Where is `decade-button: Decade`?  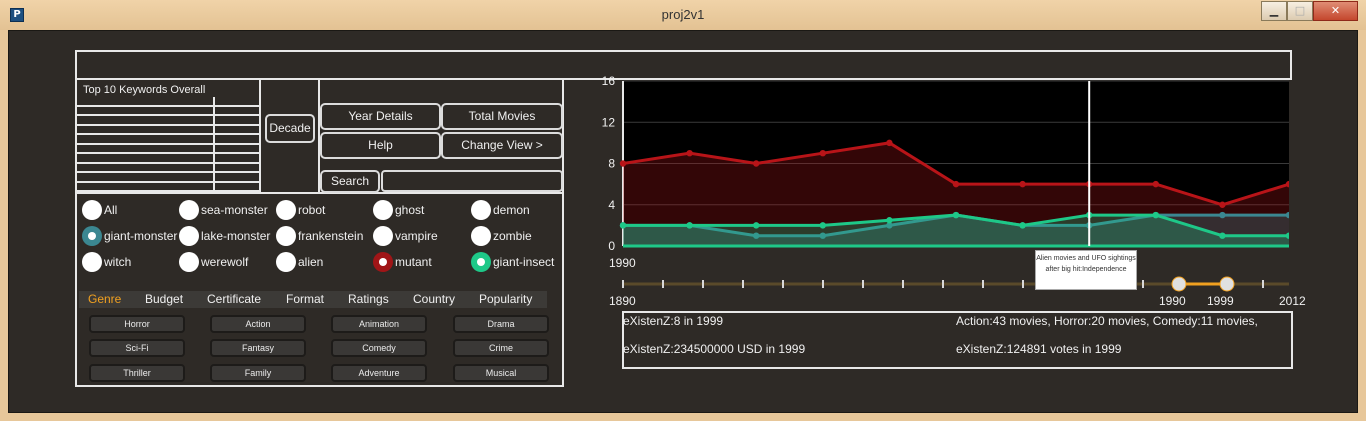 decade-button: Decade is located at coordinates (290, 128).